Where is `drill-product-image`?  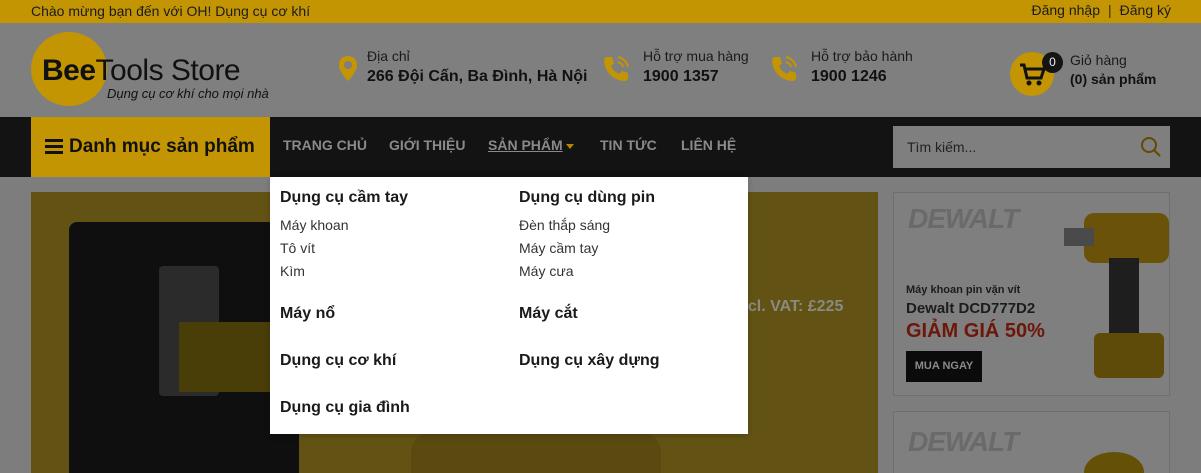
drill-product-image is located at coordinates (1116, 295).